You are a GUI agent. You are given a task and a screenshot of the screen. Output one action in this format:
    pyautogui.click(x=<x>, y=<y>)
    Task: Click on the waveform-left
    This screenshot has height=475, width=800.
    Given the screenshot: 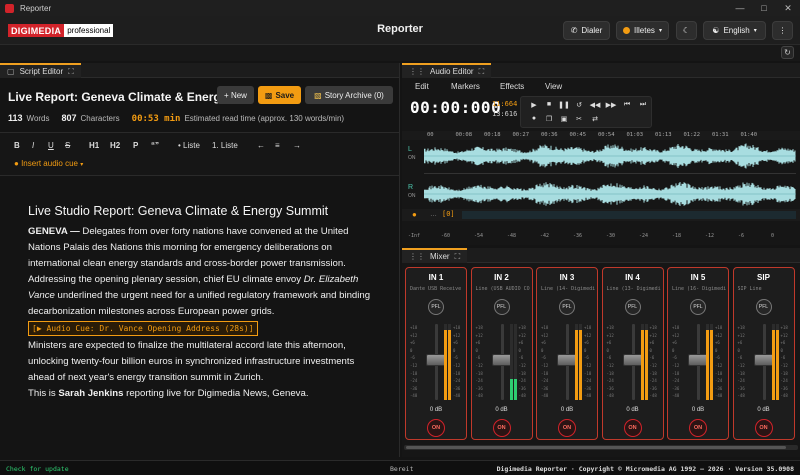 What is the action you would take?
    pyautogui.click(x=610, y=156)
    